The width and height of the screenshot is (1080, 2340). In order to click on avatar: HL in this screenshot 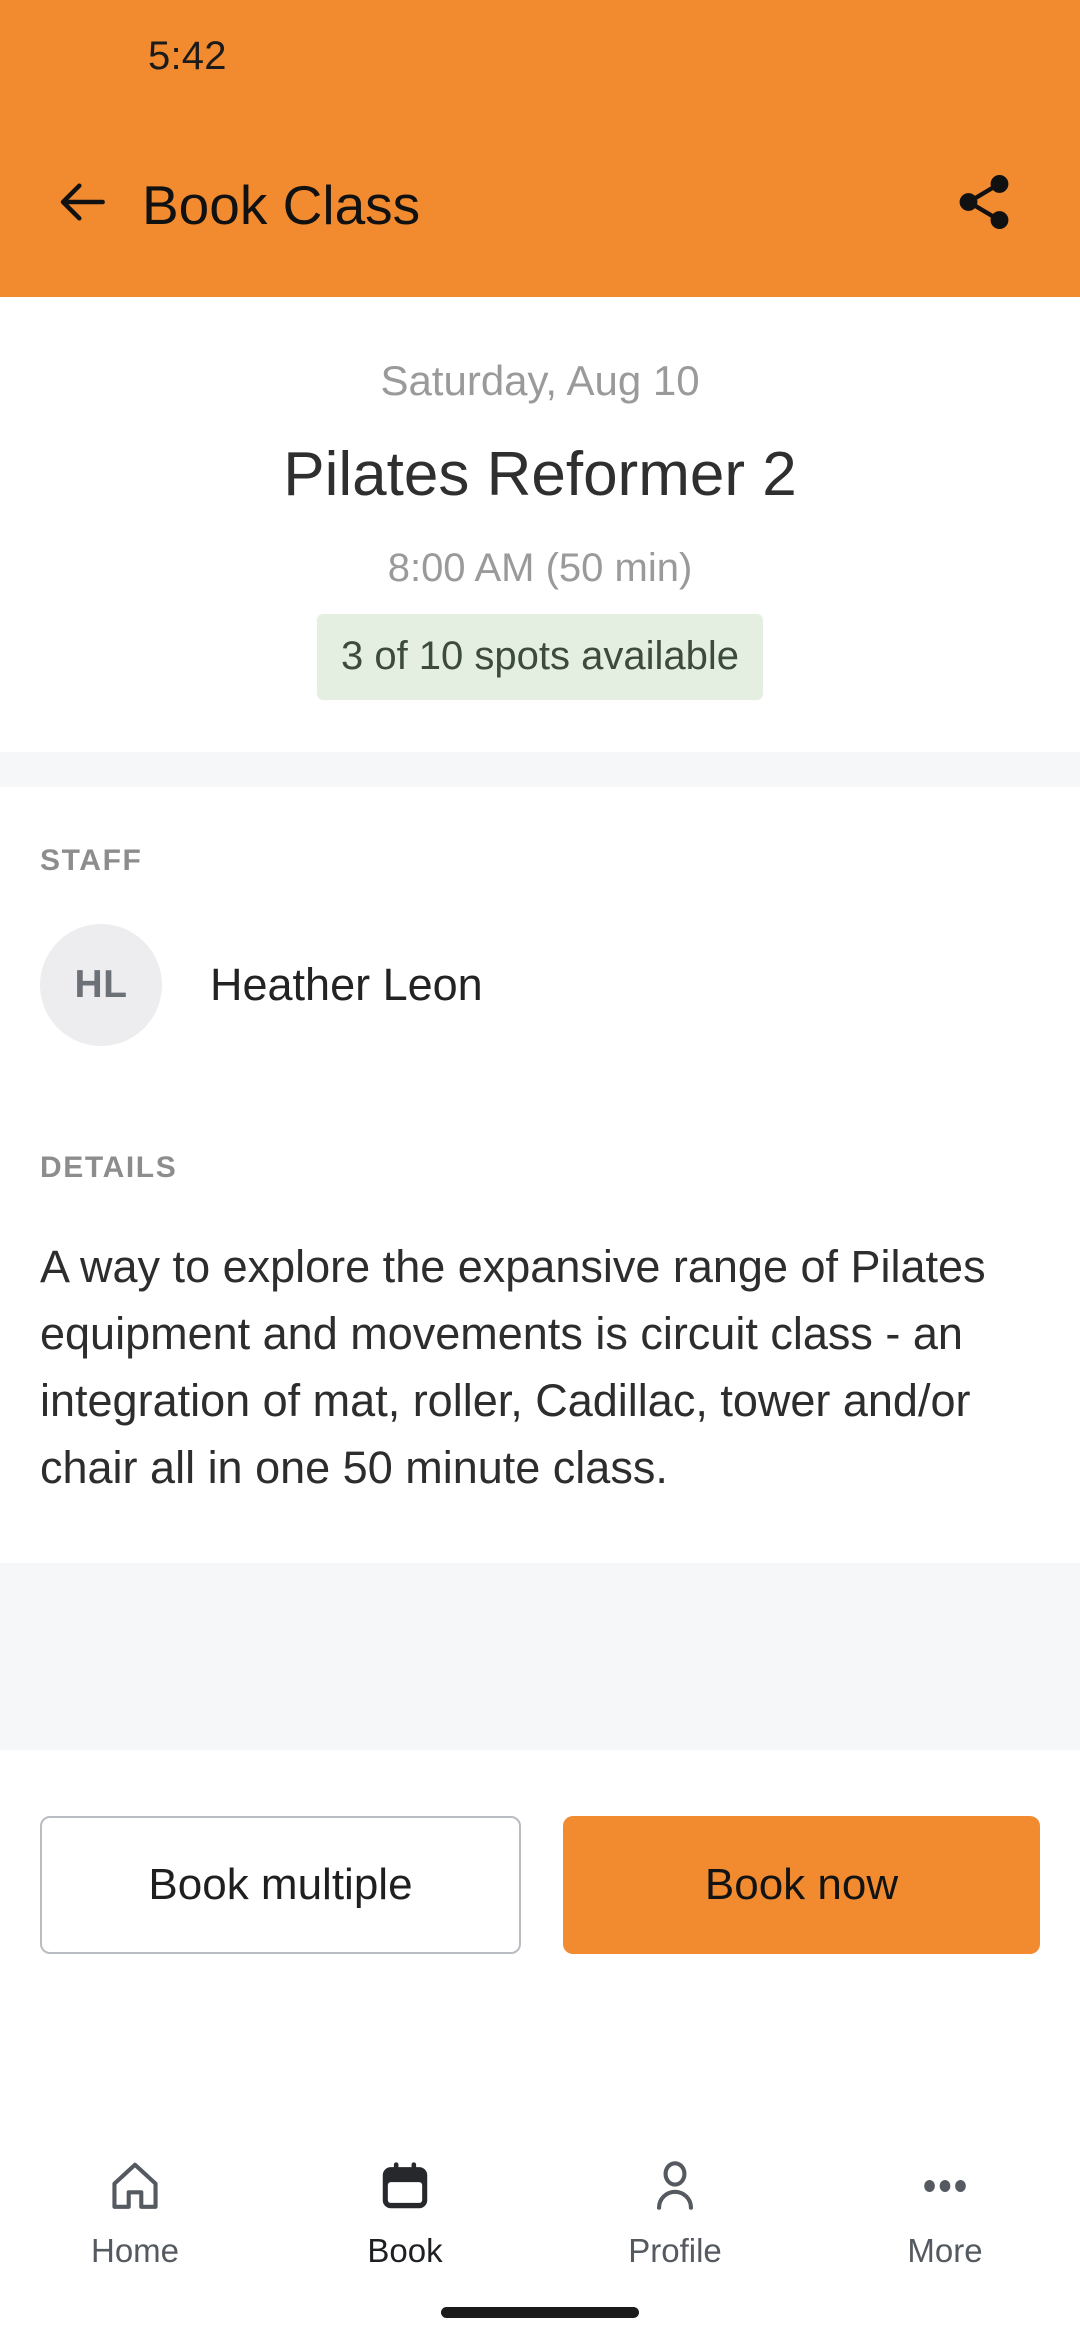, I will do `click(101, 984)`.